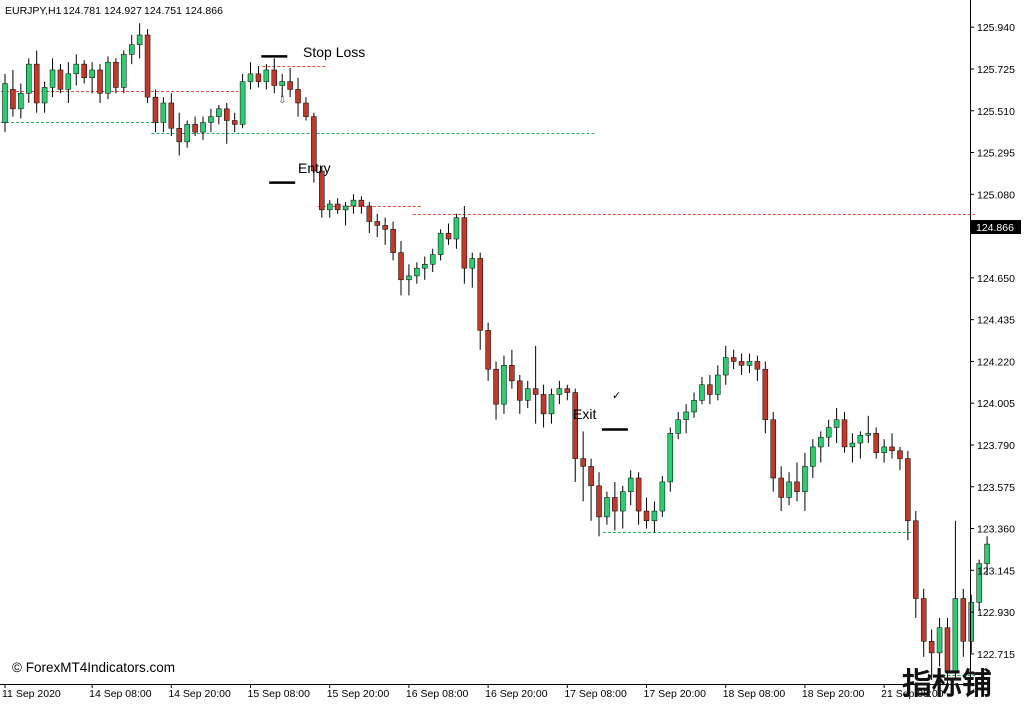 Image resolution: width=1024 pixels, height=704 pixels. What do you see at coordinates (82, 11) in the screenshot?
I see `open-price: 124.781` at bounding box center [82, 11].